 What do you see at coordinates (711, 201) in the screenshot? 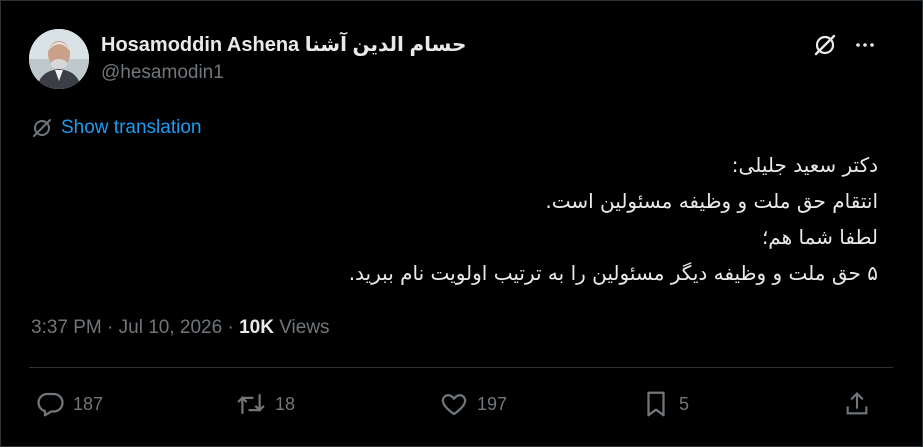
I see `tweet-line: انتقام حق ملت و وظیفه مسئولین است.` at bounding box center [711, 201].